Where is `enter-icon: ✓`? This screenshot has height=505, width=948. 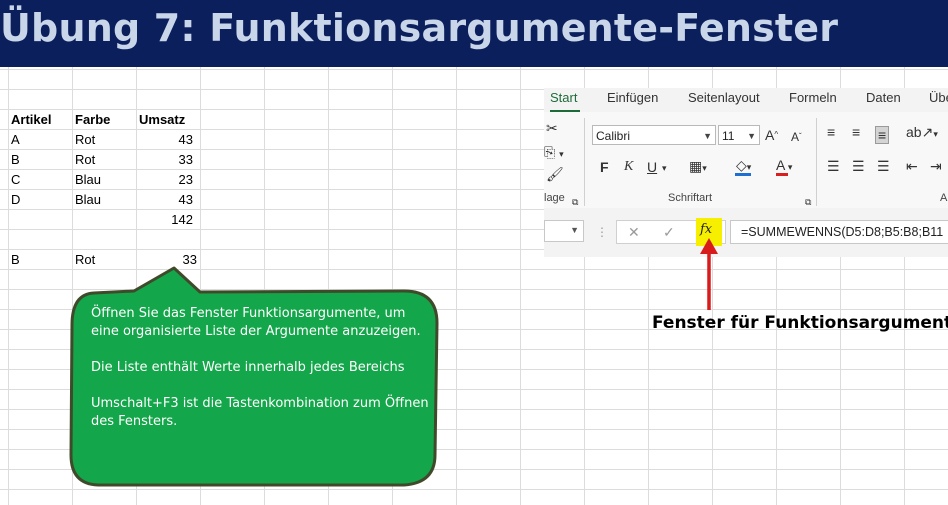
enter-icon: ✓ is located at coordinates (669, 232).